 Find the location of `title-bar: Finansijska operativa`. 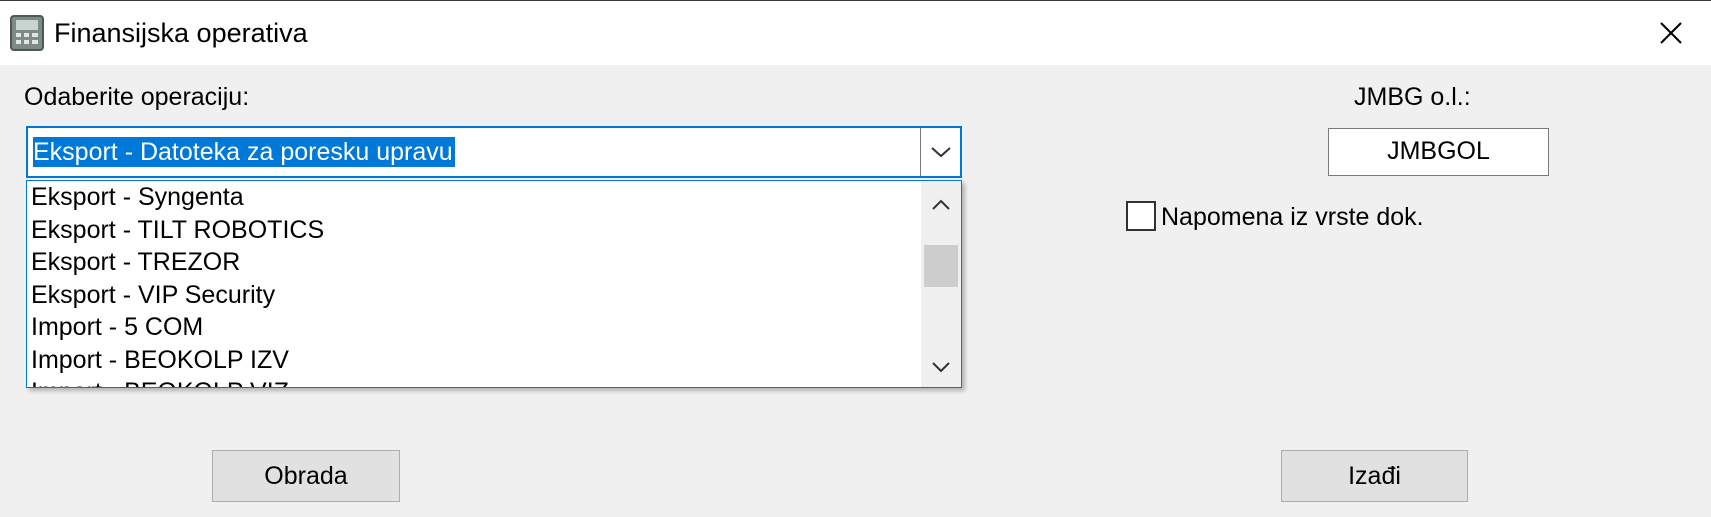

title-bar: Finansijska operativa is located at coordinates (855, 32).